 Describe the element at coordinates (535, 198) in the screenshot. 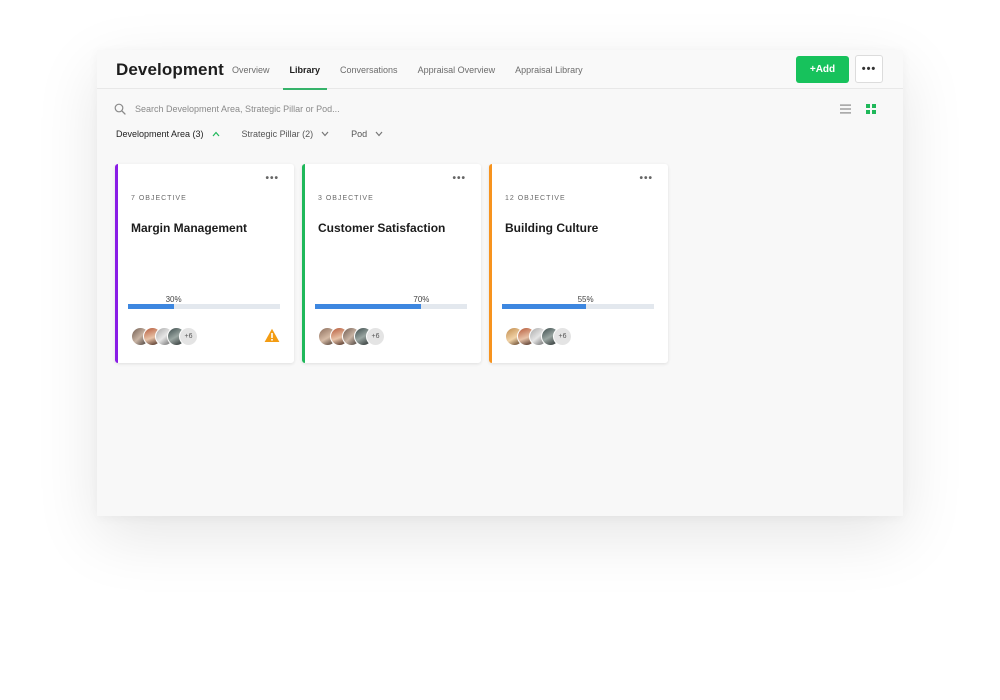

I see `objective-count: 12 OBJECTIVE` at that location.